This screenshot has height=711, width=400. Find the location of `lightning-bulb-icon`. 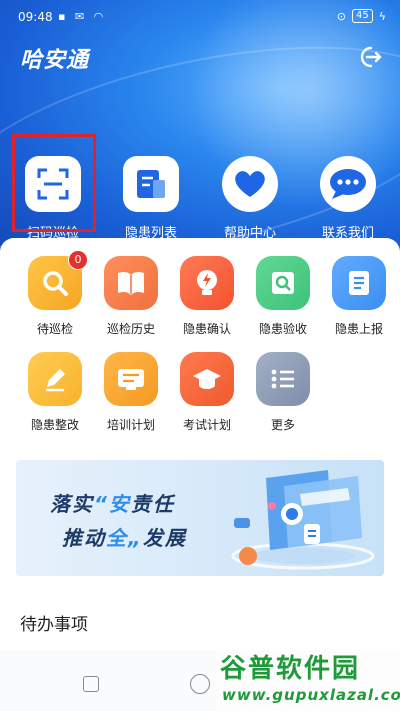

lightning-bulb-icon is located at coordinates (207, 283).